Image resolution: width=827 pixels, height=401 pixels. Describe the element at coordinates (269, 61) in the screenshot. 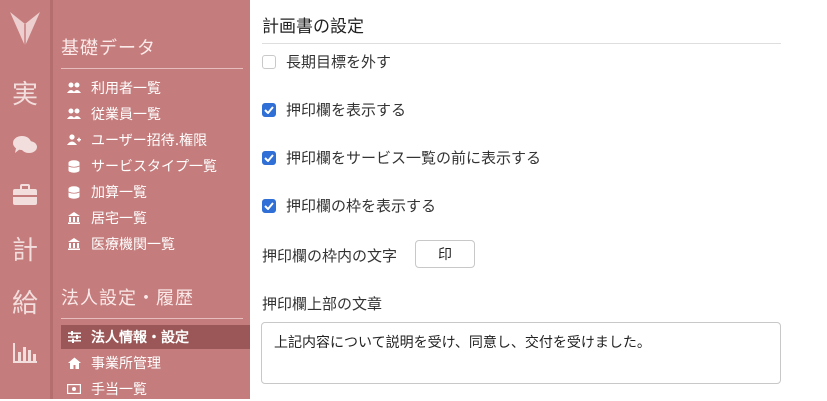

I see `checkbox-unchecked` at that location.